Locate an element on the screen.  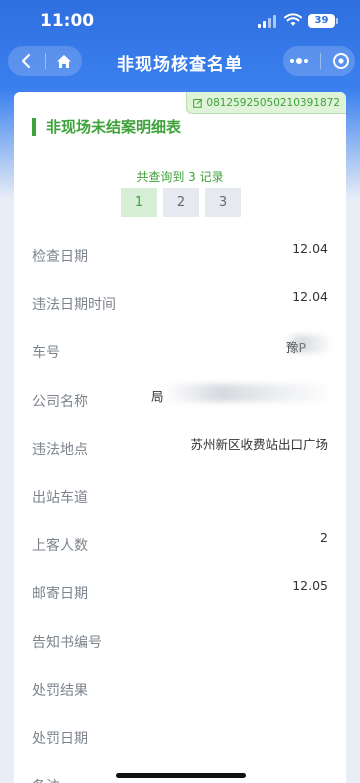
field-violation-location: 违法地点 苏州新区收费站出口广场 is located at coordinates (180, 446).